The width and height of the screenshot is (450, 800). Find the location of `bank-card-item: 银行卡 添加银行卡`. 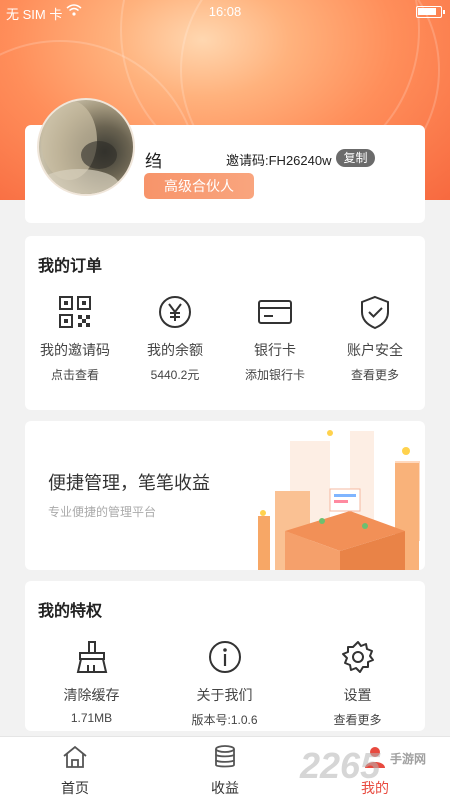

bank-card-item: 银行卡 添加银行卡 is located at coordinates (275, 338).